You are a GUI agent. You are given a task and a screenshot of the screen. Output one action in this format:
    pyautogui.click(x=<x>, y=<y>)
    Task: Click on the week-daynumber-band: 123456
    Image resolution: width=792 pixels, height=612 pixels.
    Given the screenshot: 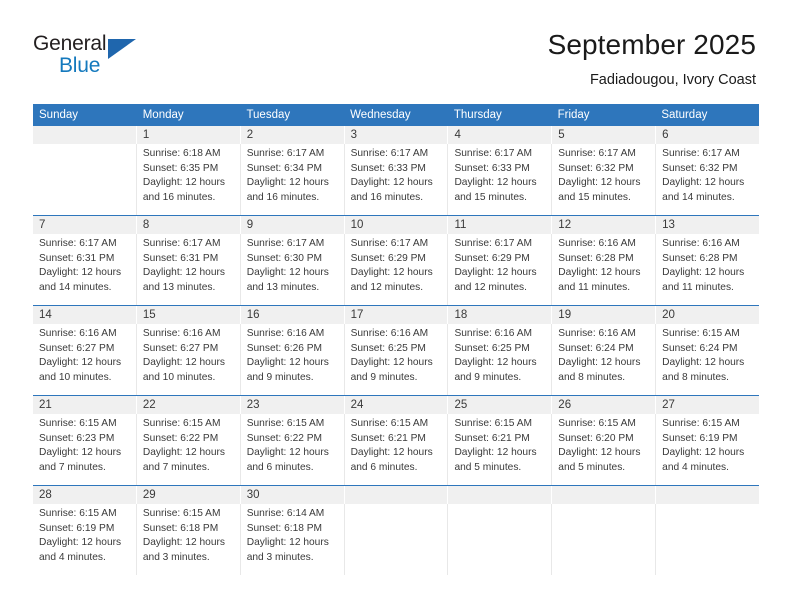 What is the action you would take?
    pyautogui.click(x=396, y=135)
    